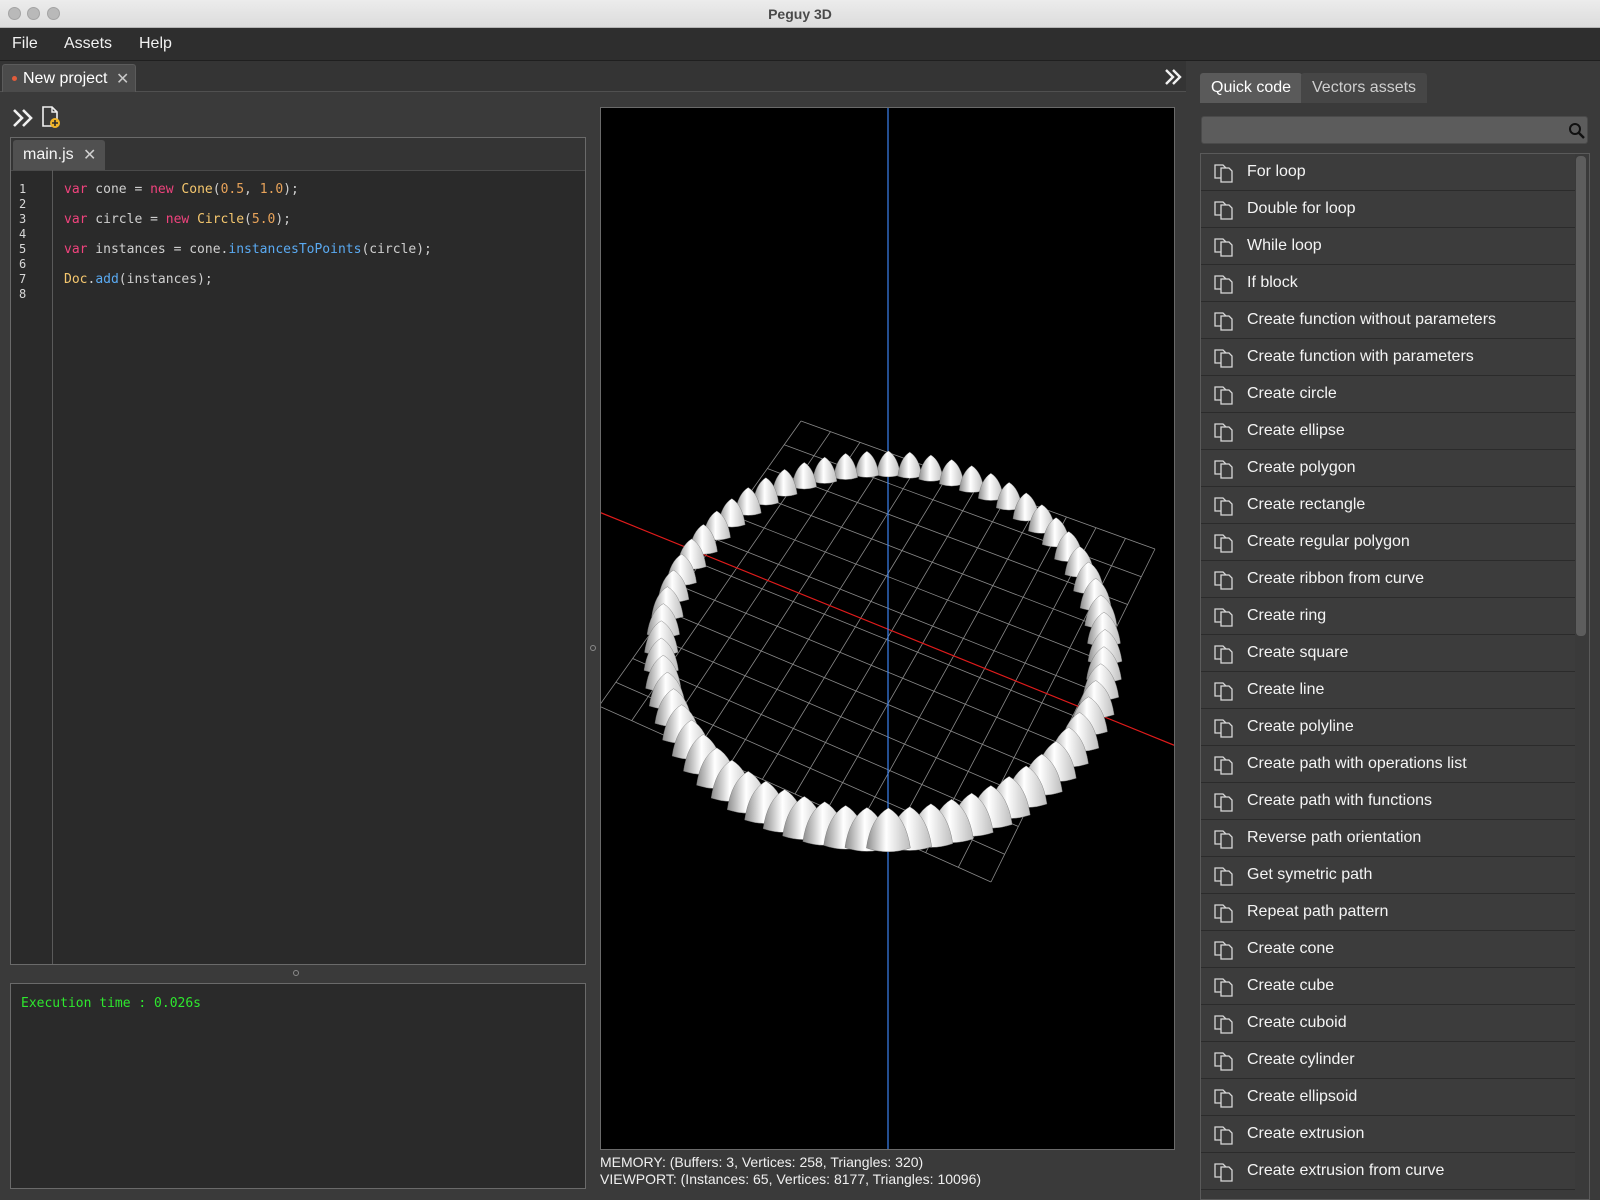 The image size is (1600, 1200). I want to click on code-text: ,, so click(252, 189).